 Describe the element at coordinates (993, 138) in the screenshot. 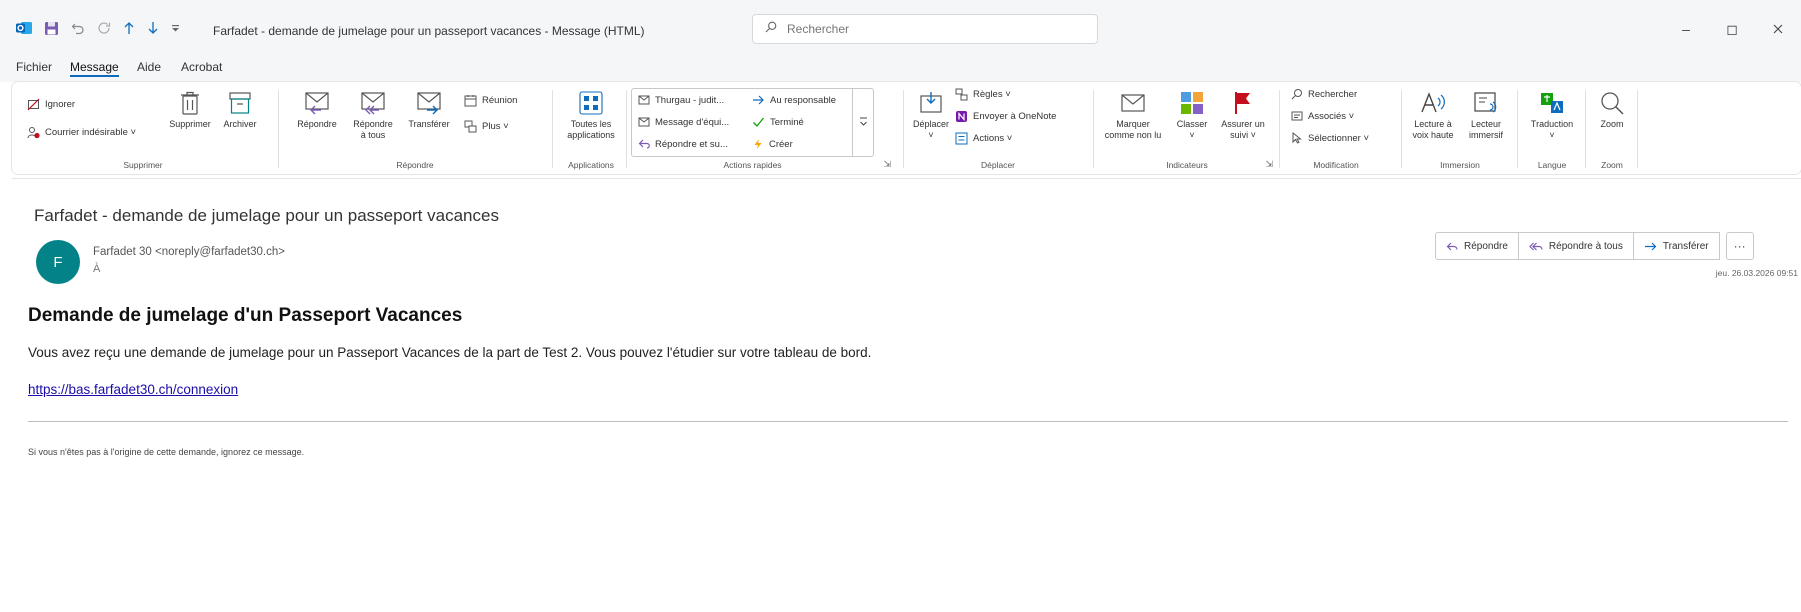

I see `actions-label: Actions ˅` at that location.